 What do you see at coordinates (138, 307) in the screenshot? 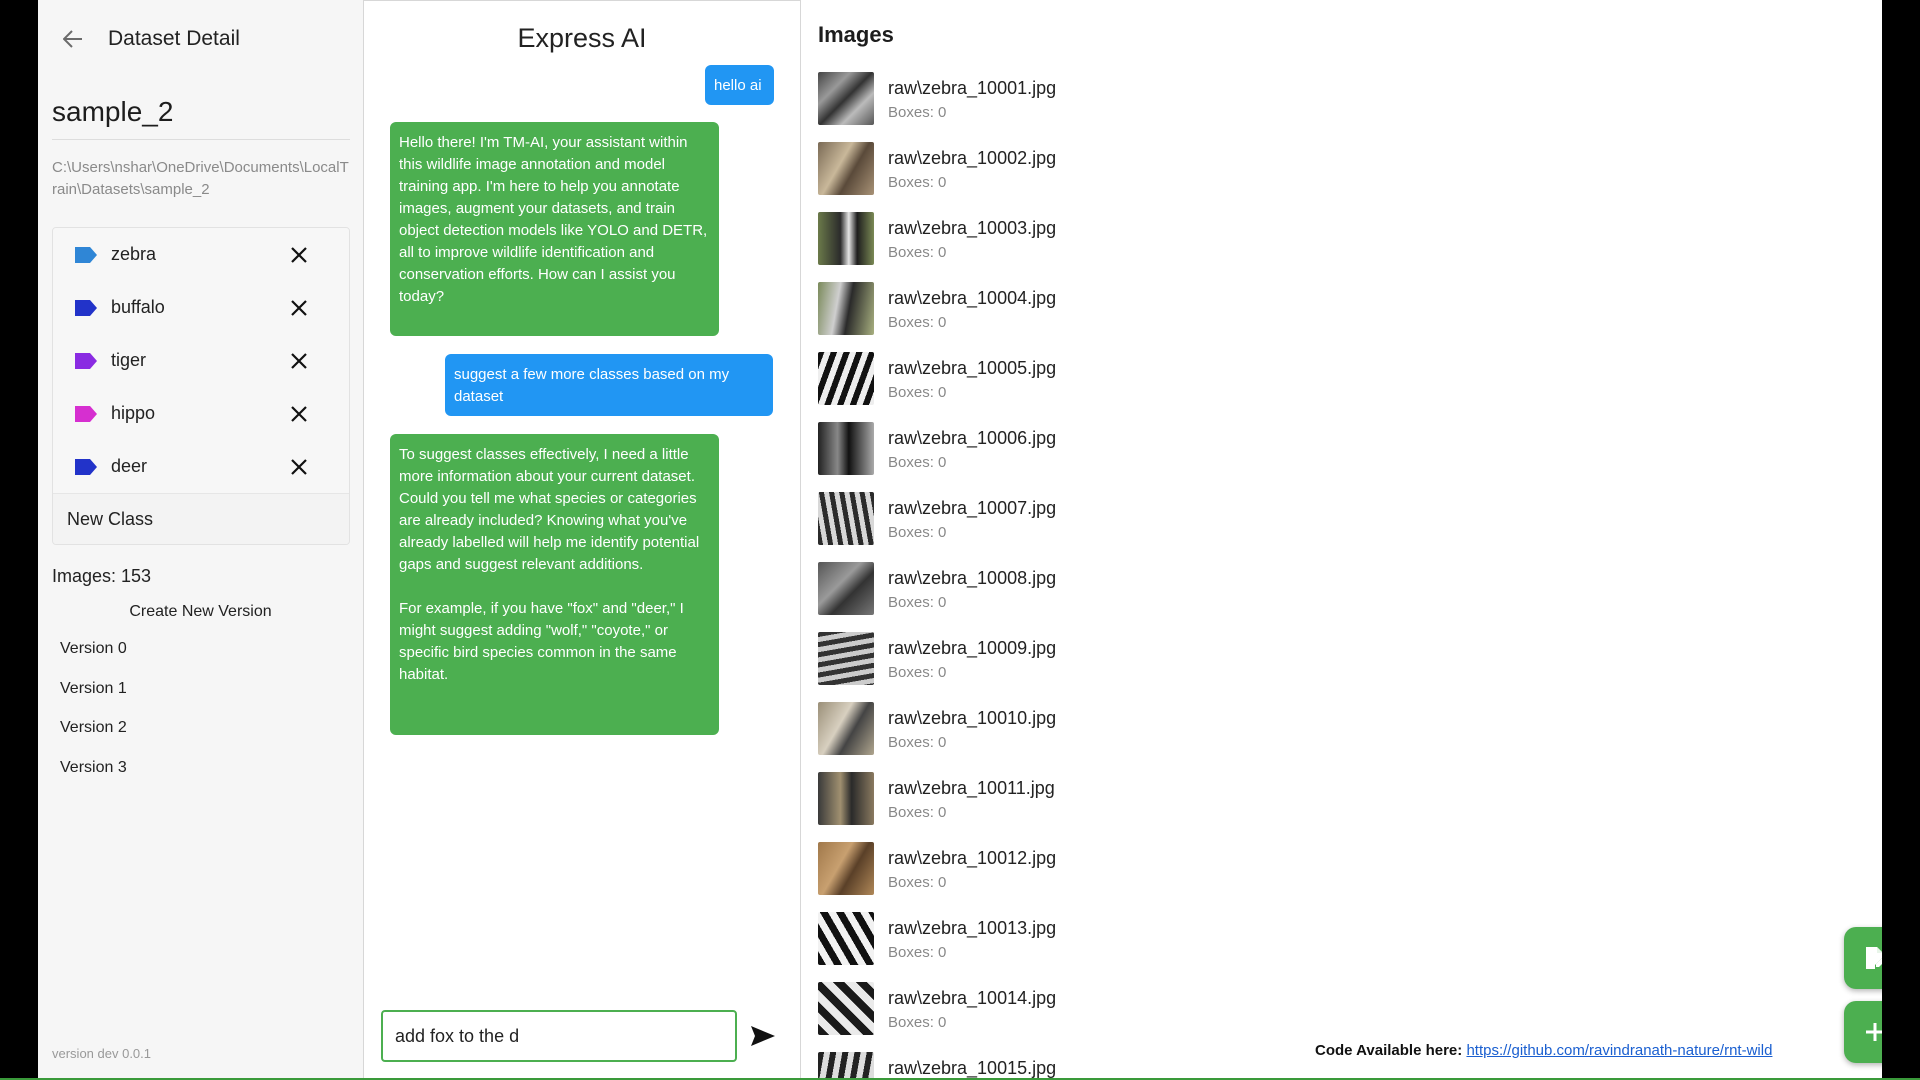
I see `class-label: buffalo` at bounding box center [138, 307].